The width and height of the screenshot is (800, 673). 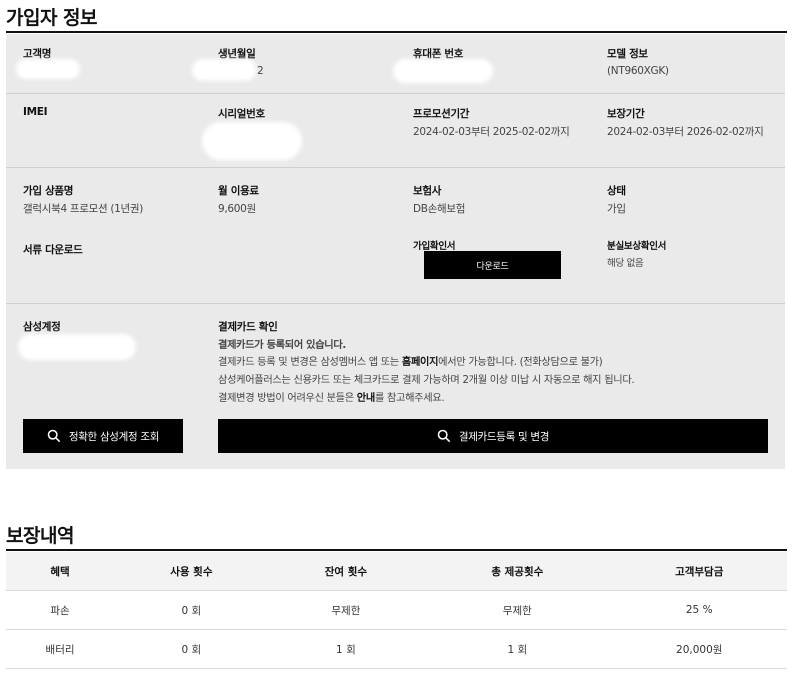 What do you see at coordinates (517, 649) in the screenshot?
I see `cell-total: 1 회` at bounding box center [517, 649].